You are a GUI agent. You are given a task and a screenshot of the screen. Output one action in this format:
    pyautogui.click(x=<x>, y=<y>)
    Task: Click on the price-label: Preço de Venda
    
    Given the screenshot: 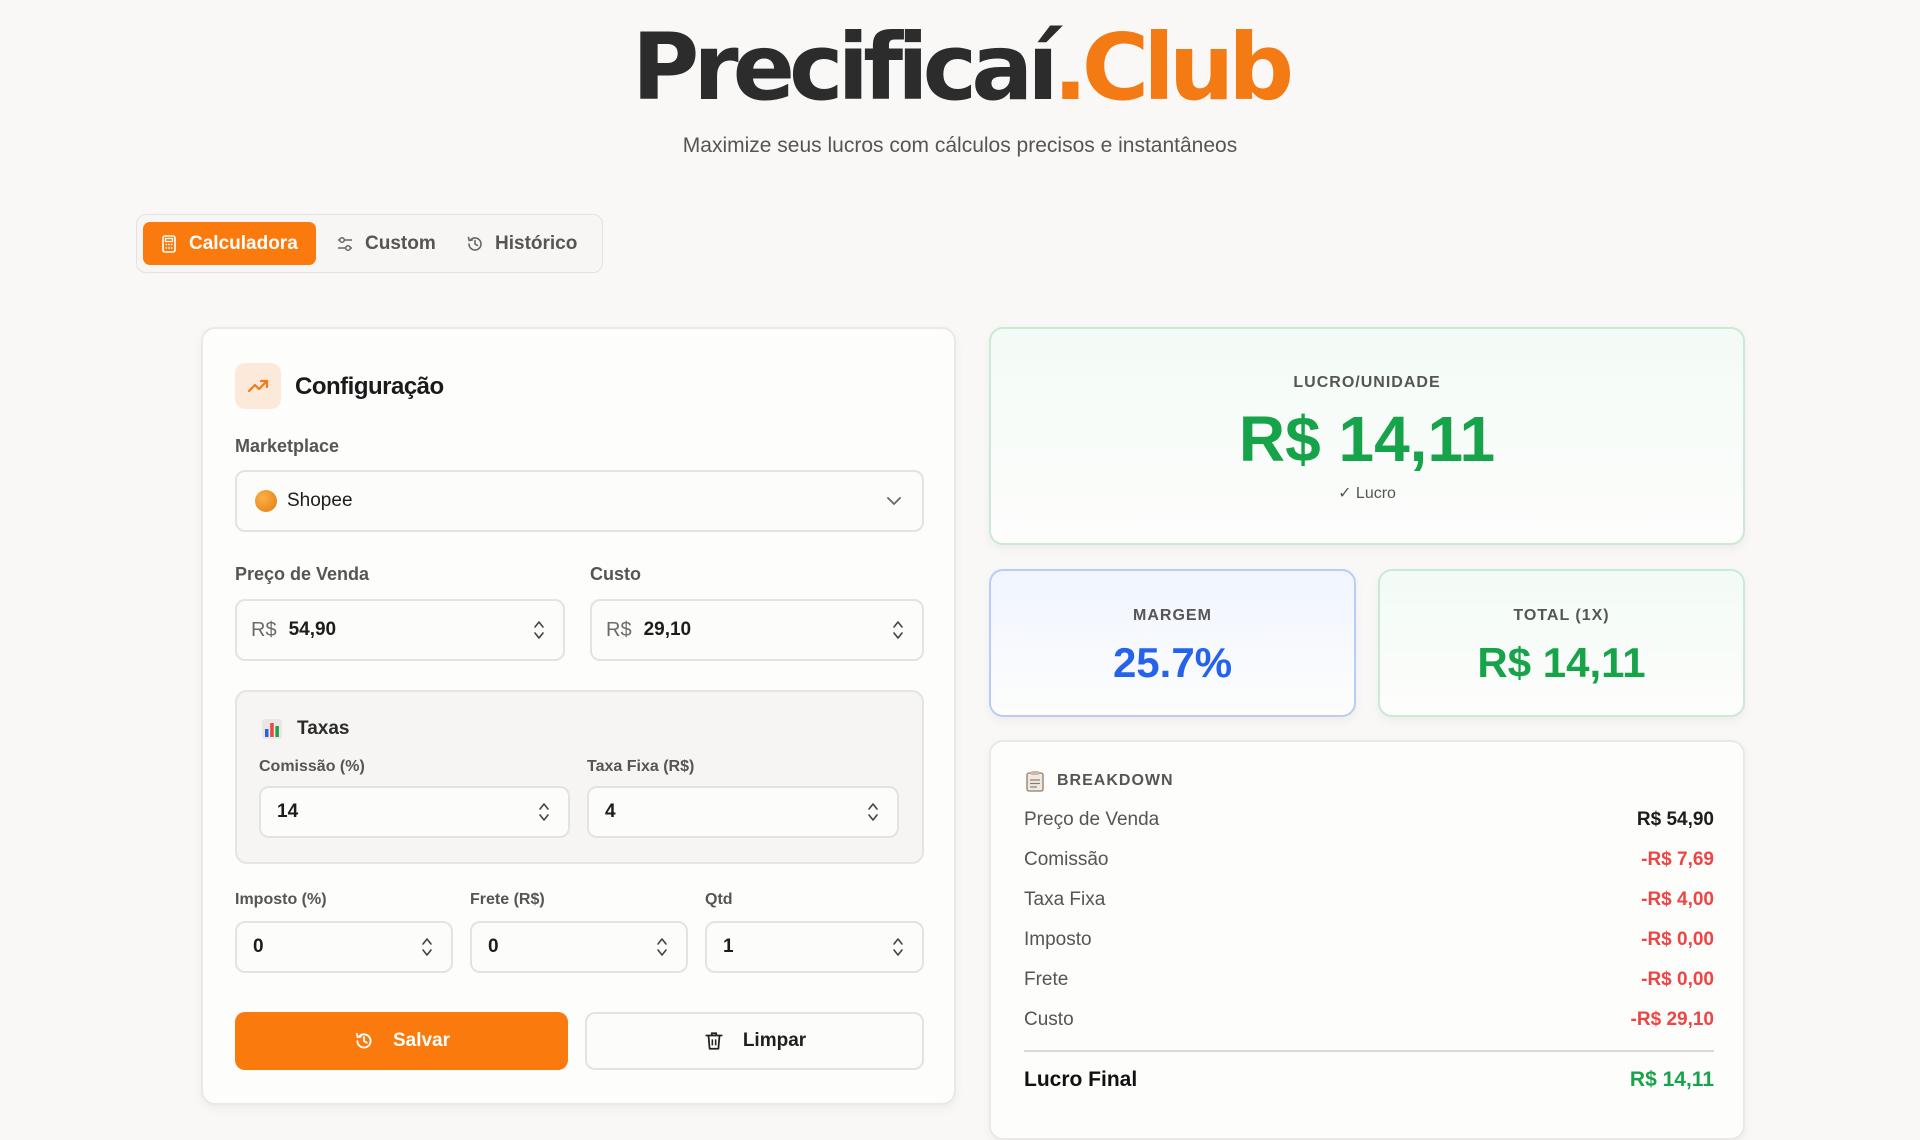 What is the action you would take?
    pyautogui.click(x=302, y=574)
    